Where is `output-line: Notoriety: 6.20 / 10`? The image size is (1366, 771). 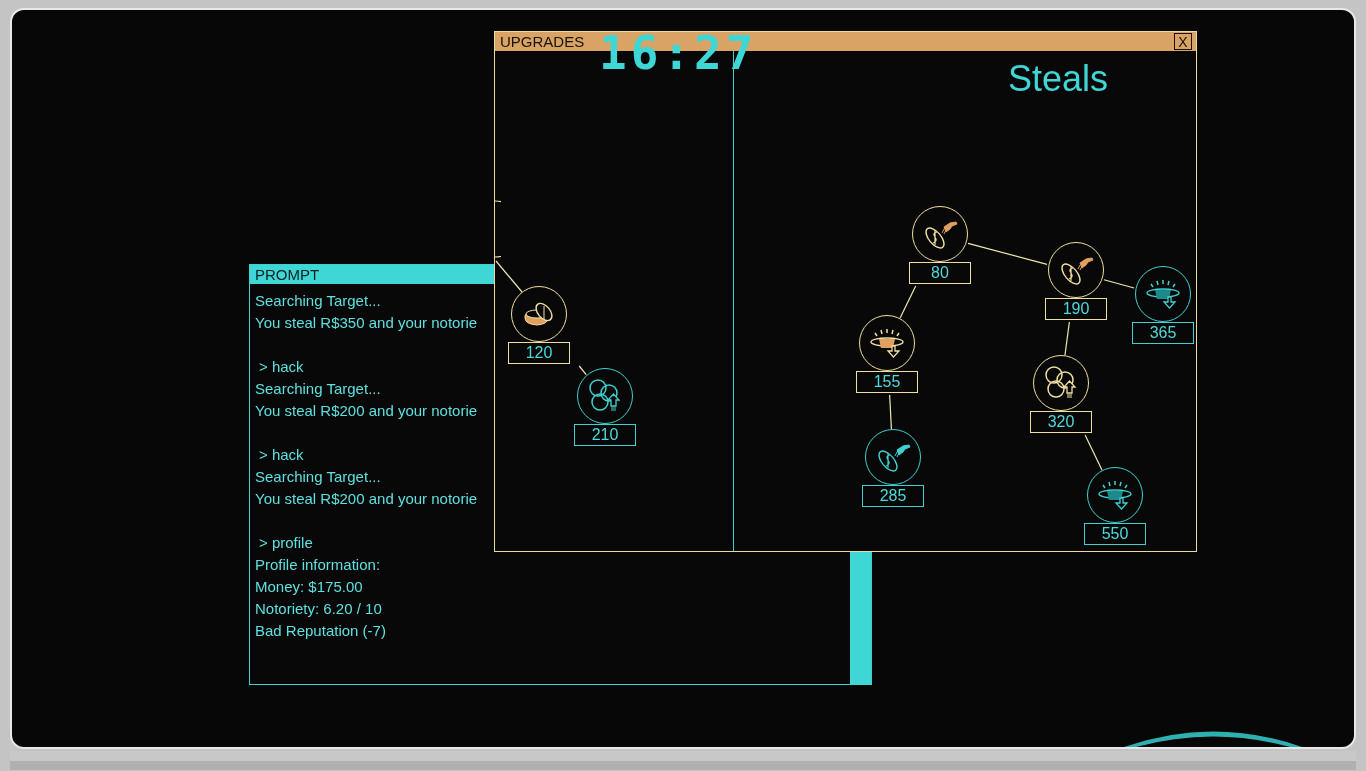
output-line: Notoriety: 6.20 / 10 is located at coordinates (318, 609).